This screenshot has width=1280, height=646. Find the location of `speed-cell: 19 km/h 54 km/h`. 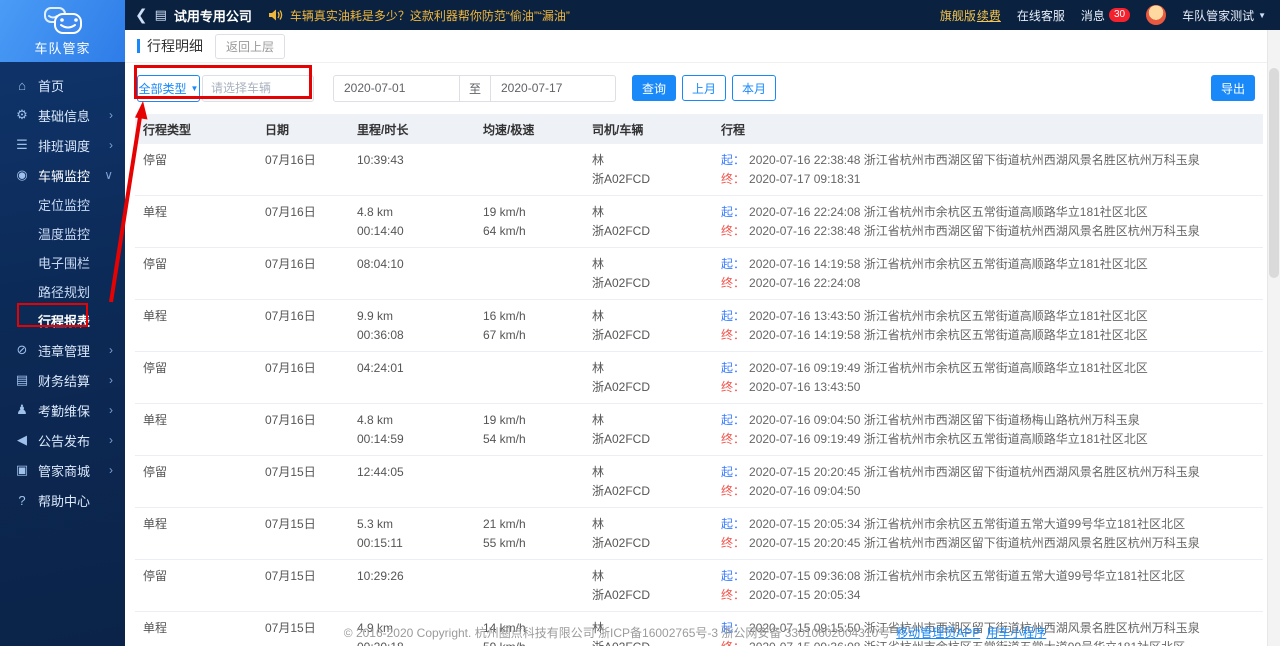

speed-cell: 19 km/h 54 km/h is located at coordinates (504, 429).